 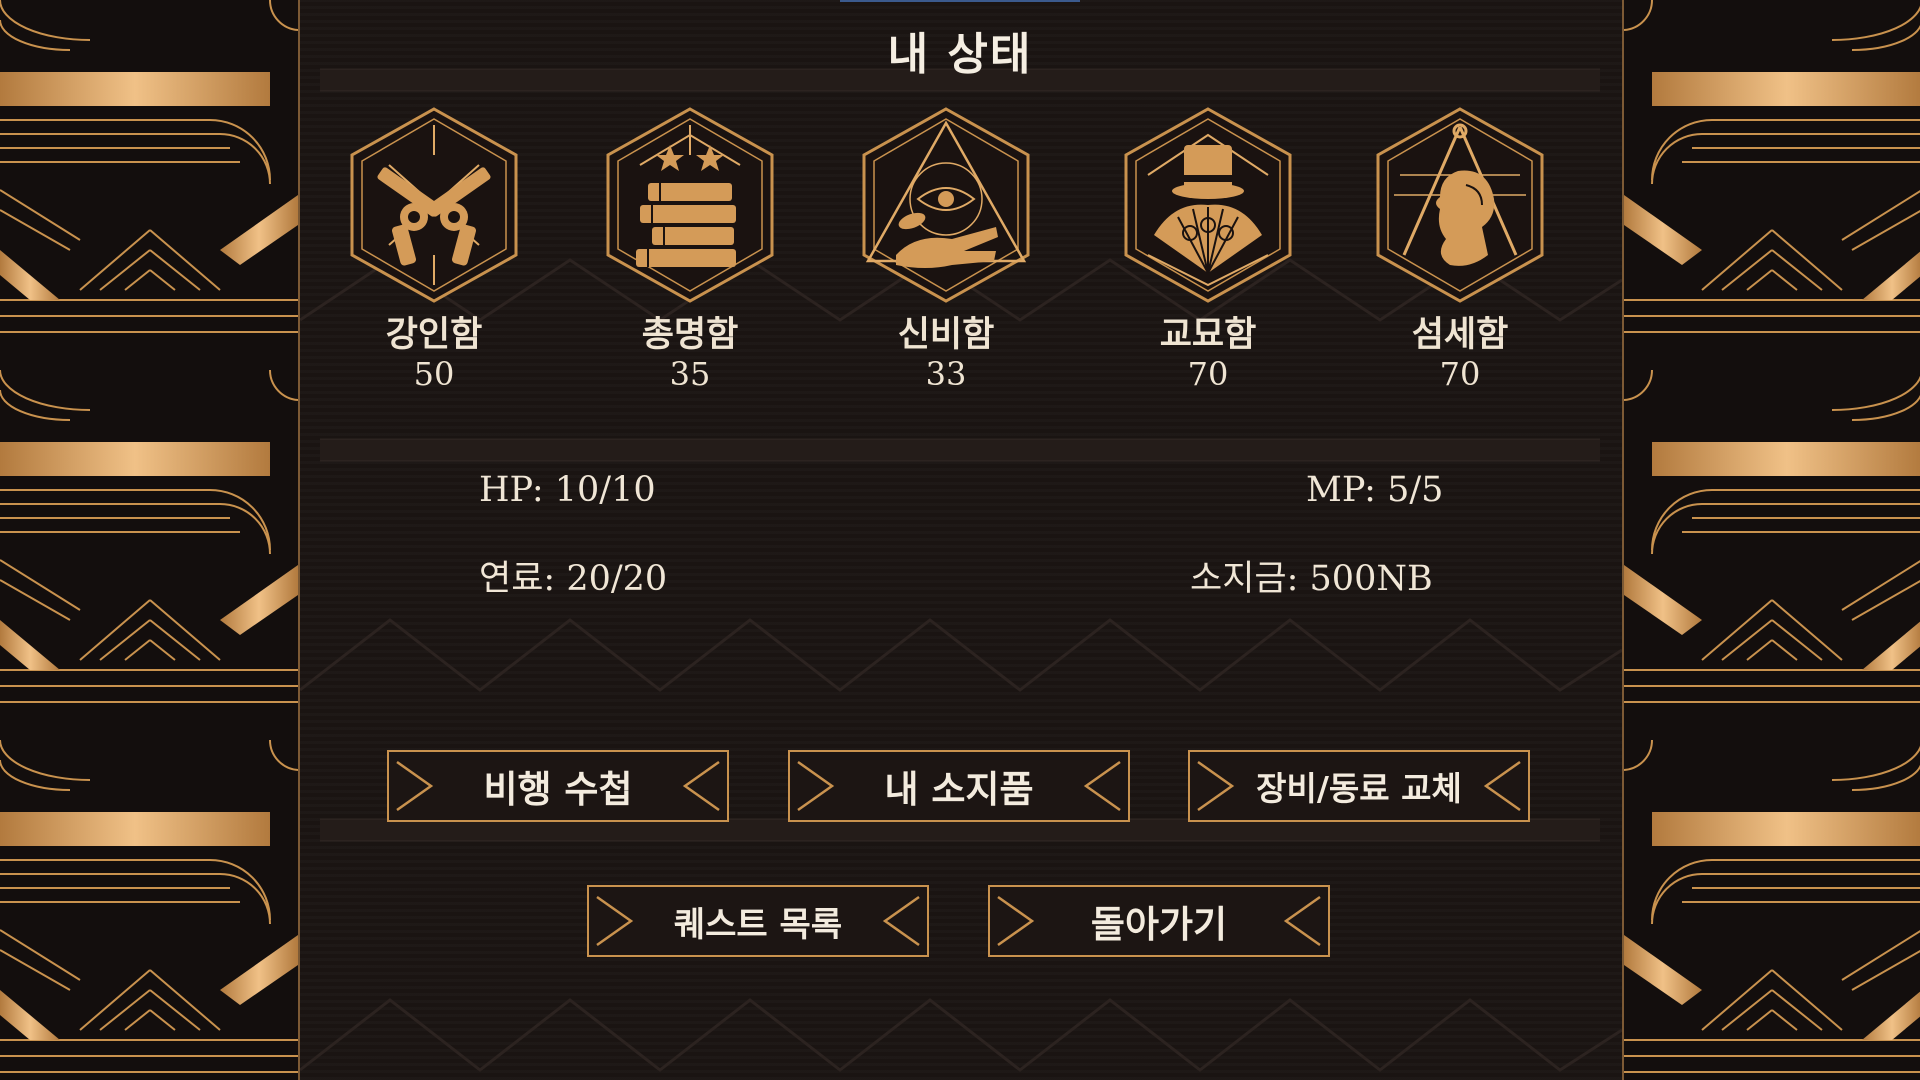 What do you see at coordinates (1371, 579) in the screenshot?
I see `money-value: 500NB` at bounding box center [1371, 579].